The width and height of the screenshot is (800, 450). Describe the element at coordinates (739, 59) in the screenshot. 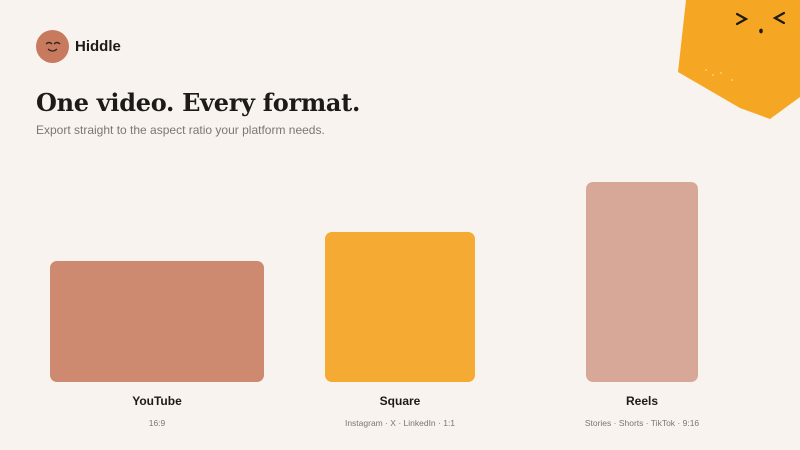

I see `orange-mascot-icon` at that location.